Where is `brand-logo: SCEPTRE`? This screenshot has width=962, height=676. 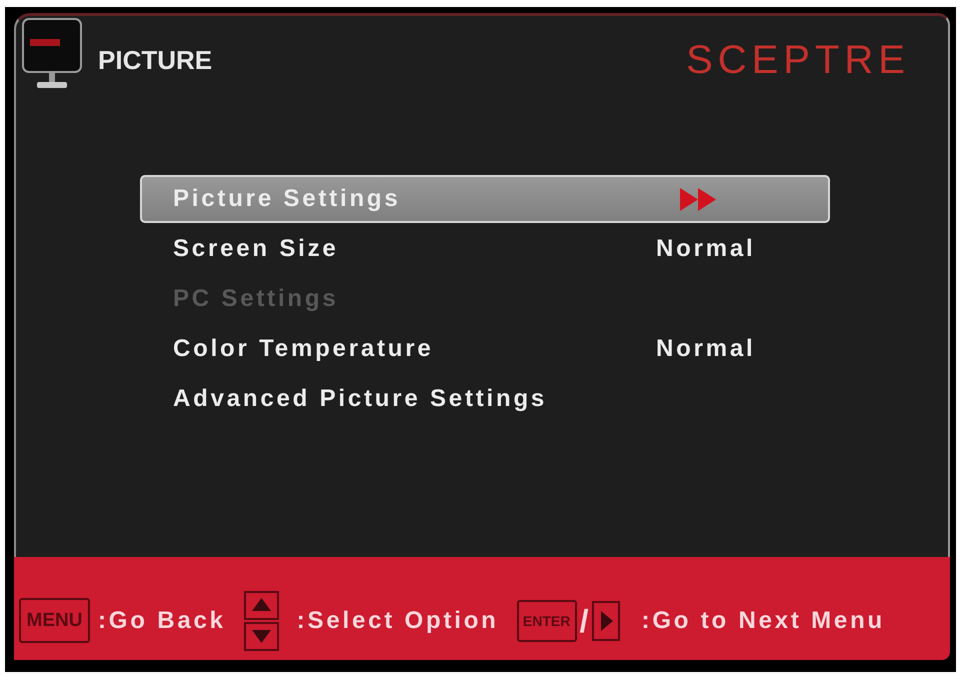
brand-logo: SCEPTRE is located at coordinates (798, 60).